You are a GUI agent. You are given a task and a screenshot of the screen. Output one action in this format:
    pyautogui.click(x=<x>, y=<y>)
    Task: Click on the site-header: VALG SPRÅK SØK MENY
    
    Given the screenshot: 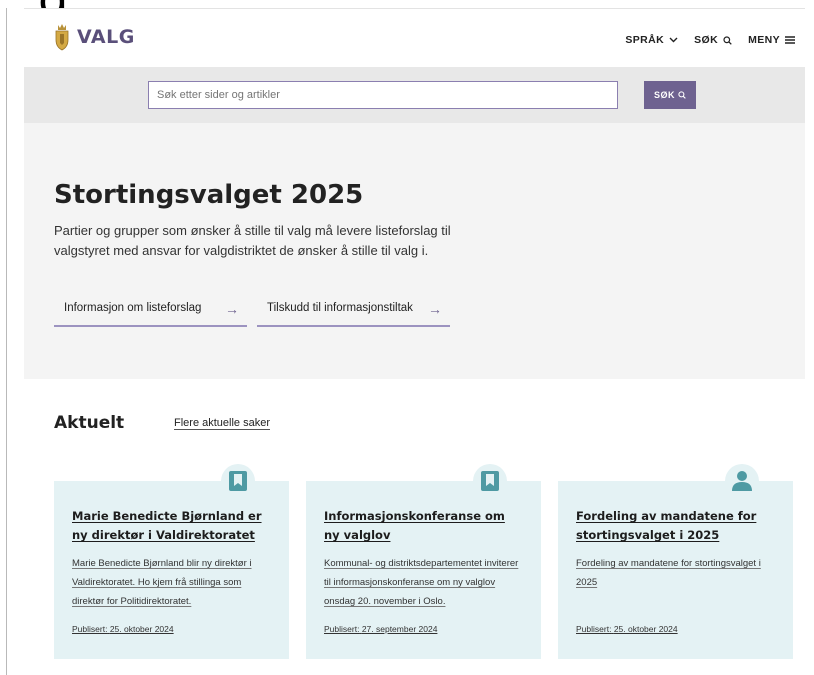 What is the action you would take?
    pyautogui.click(x=414, y=38)
    